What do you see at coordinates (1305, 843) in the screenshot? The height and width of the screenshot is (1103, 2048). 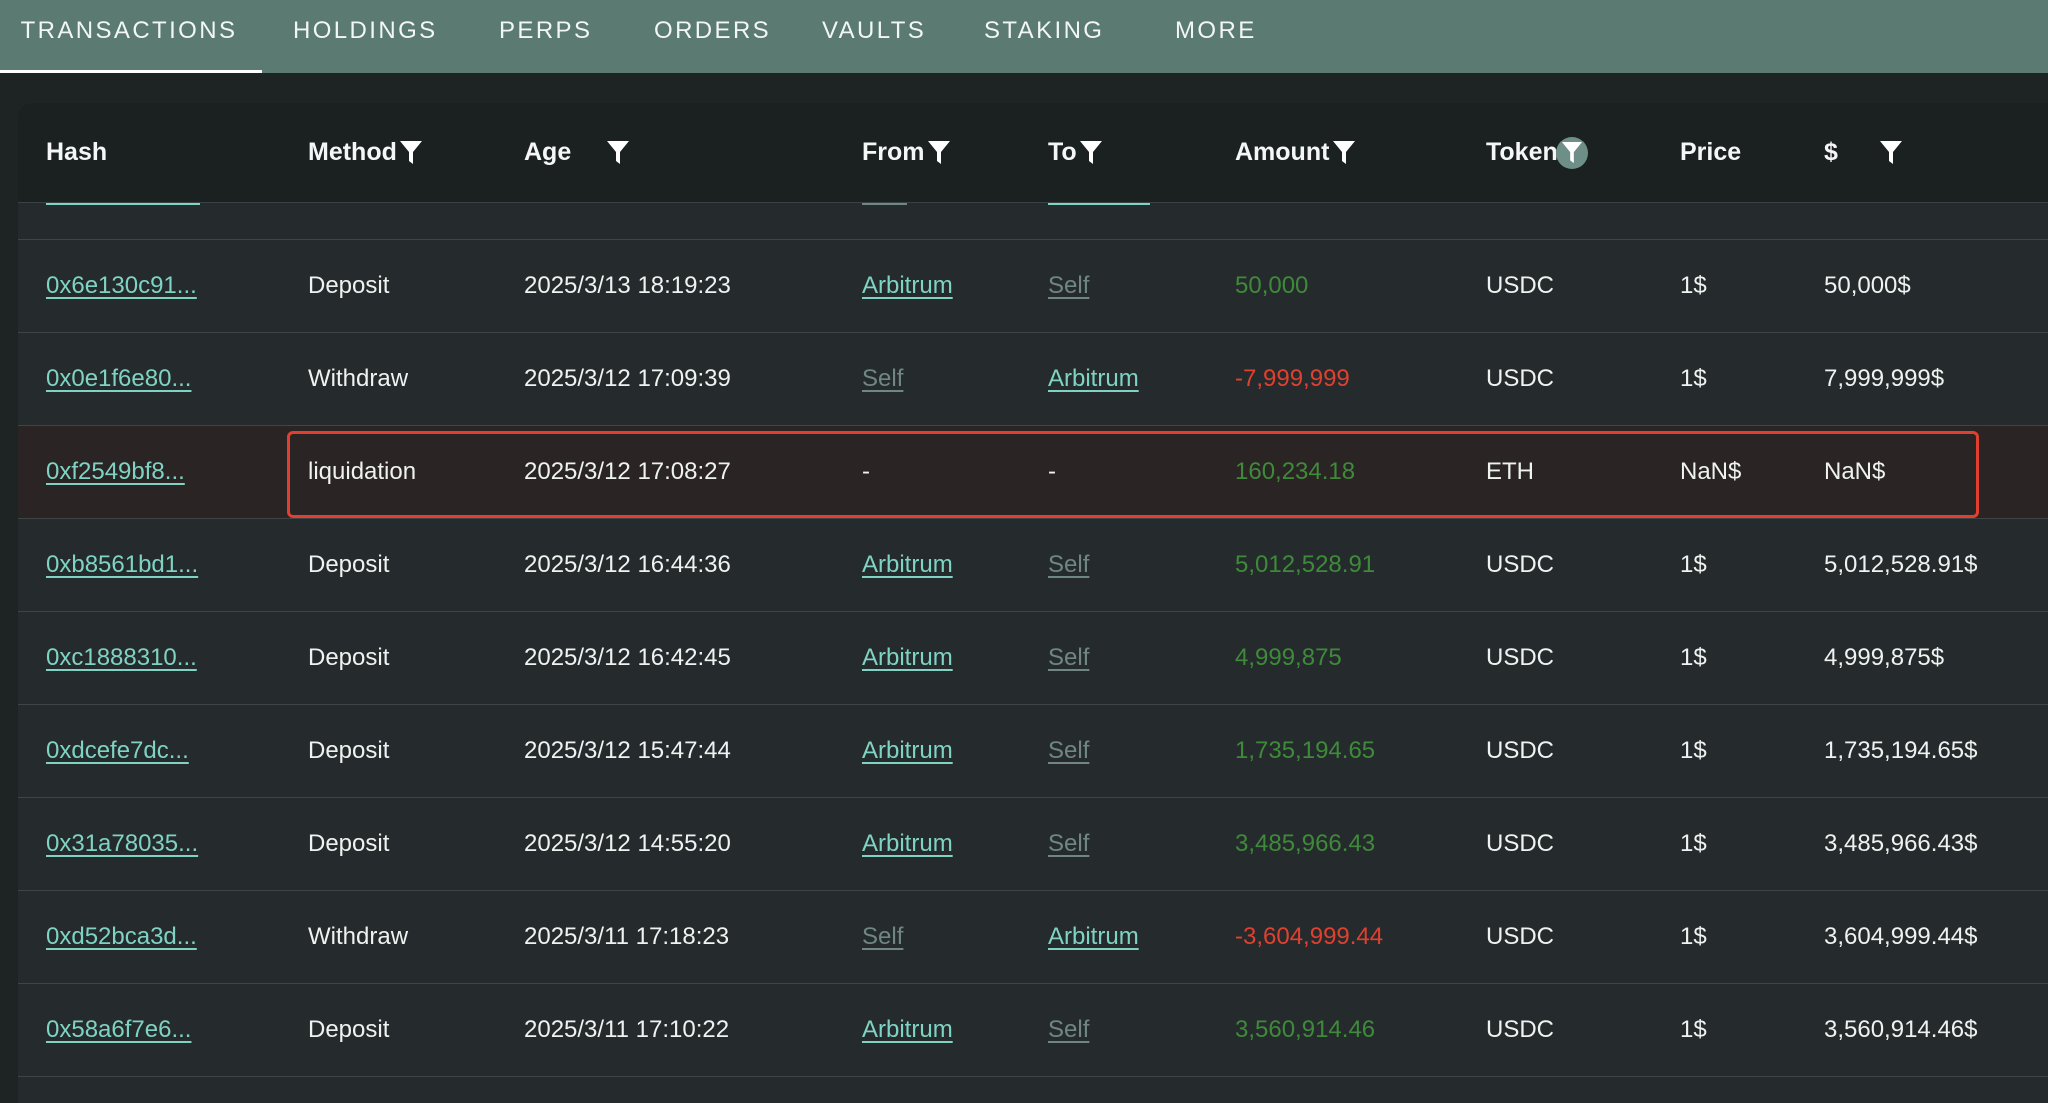 I see `amount-value: 3,485,966.43` at bounding box center [1305, 843].